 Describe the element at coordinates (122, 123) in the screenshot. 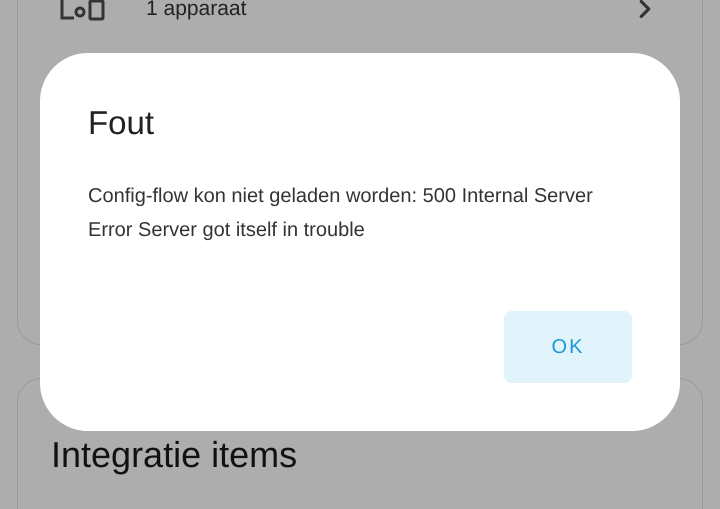

I see `dialog-title: Fout` at that location.